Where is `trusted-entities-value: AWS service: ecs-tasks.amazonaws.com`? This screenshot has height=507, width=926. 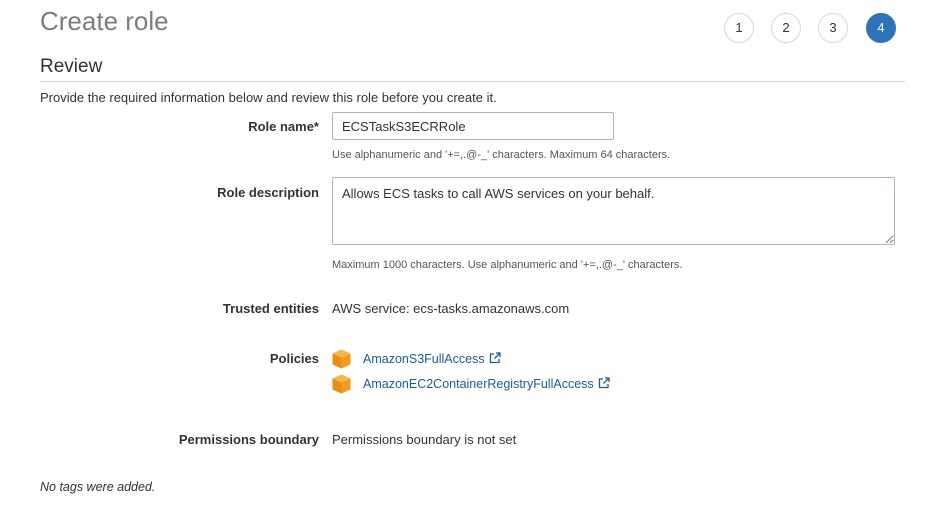 trusted-entities-value: AWS service: ecs-tasks.amazonaws.com is located at coordinates (451, 308).